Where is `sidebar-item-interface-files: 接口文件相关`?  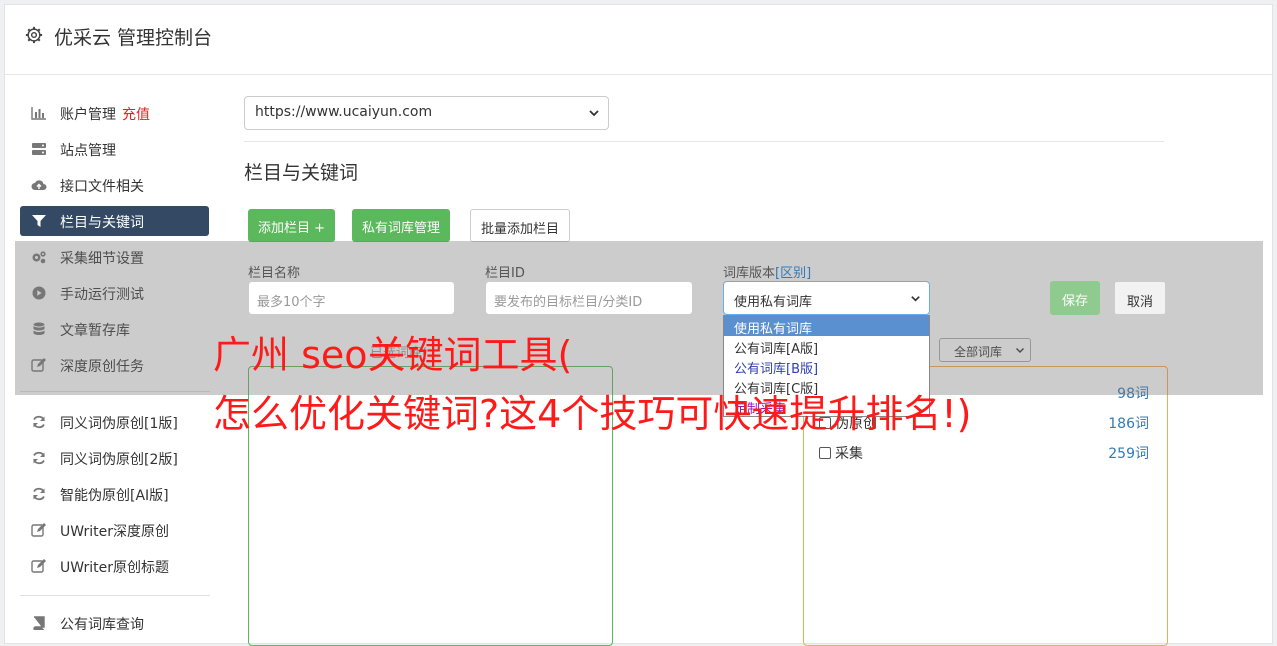
sidebar-item-interface-files: 接口文件相关 is located at coordinates (114, 185).